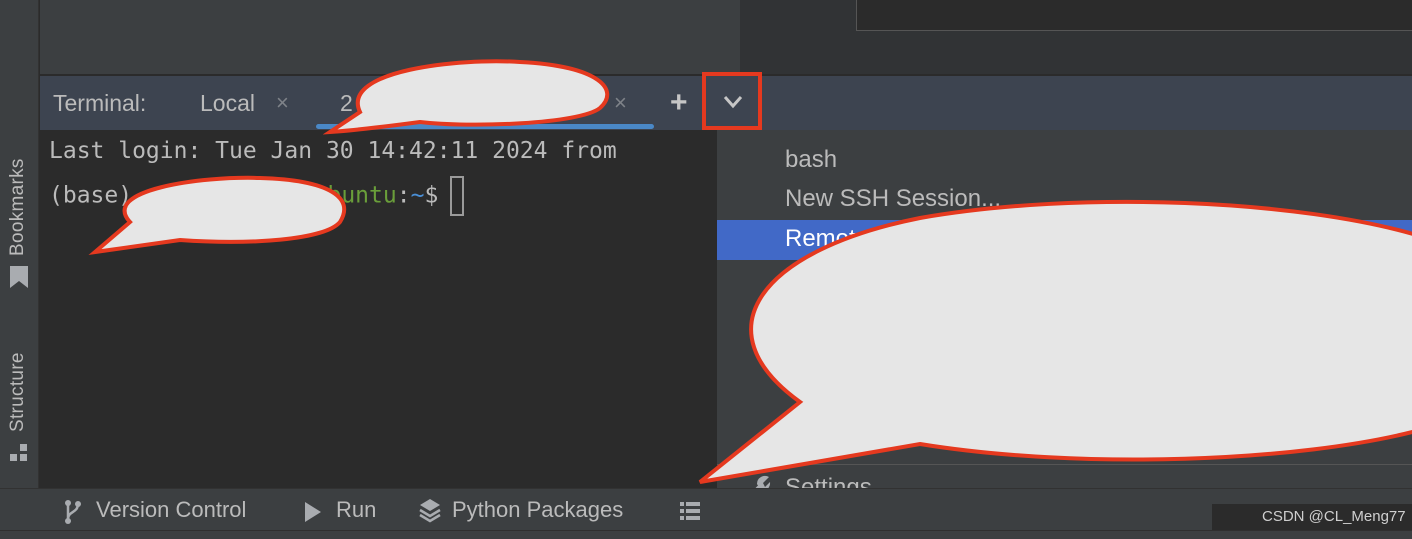  I want to click on tab-local-close-icon: ×, so click(282, 103).